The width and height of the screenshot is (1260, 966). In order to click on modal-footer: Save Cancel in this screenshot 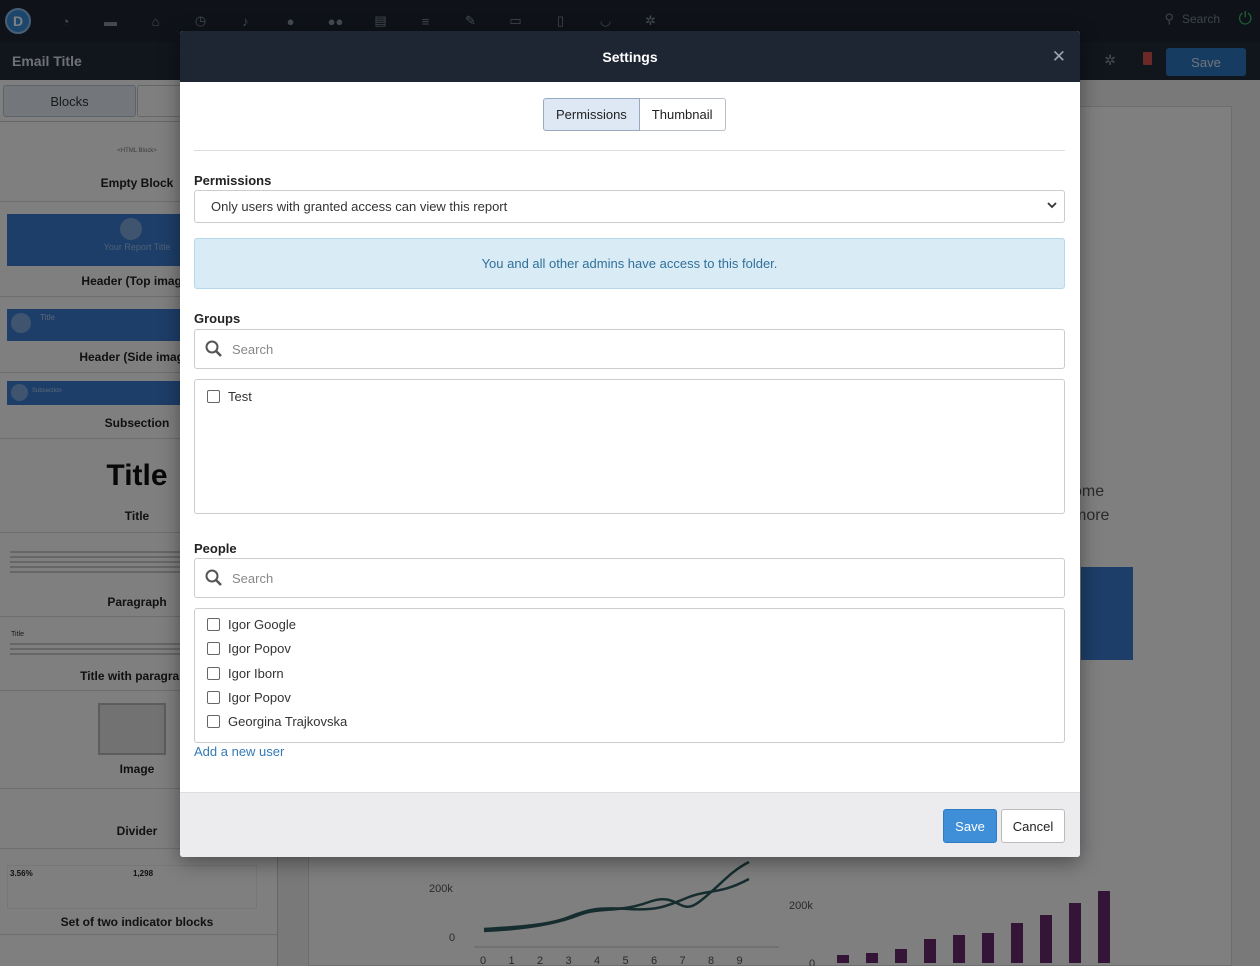, I will do `click(630, 824)`.